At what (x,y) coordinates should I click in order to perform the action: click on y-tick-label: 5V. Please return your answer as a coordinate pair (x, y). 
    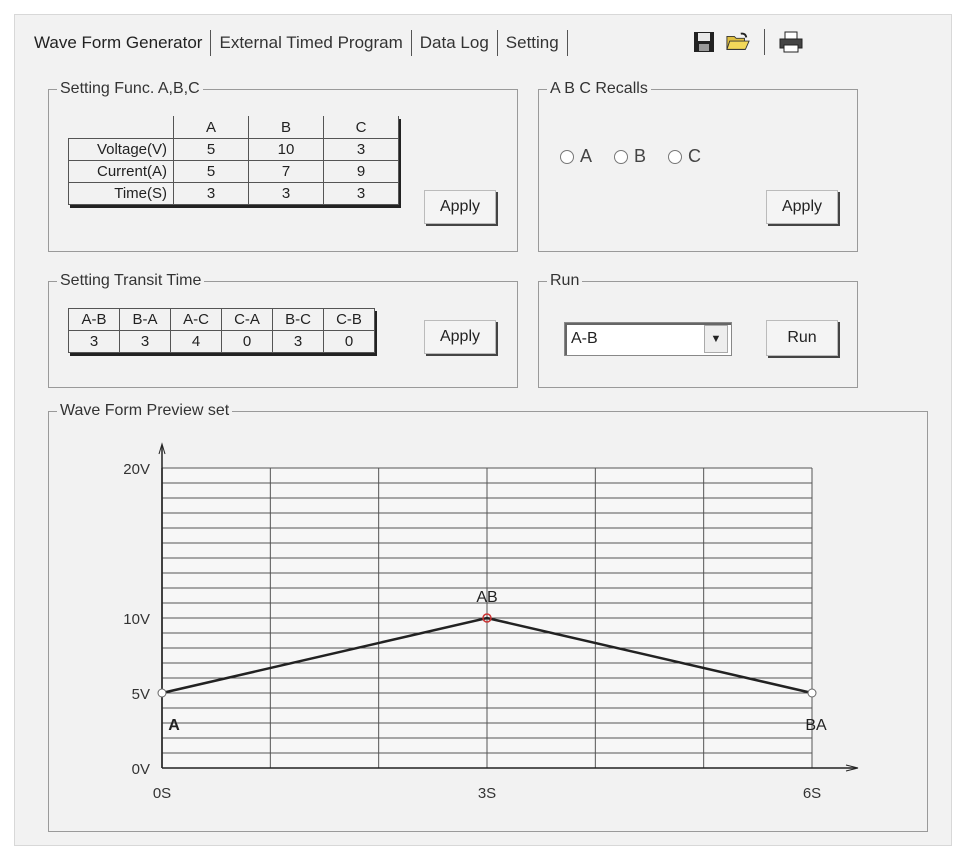
    Looking at the image, I should click on (141, 694).